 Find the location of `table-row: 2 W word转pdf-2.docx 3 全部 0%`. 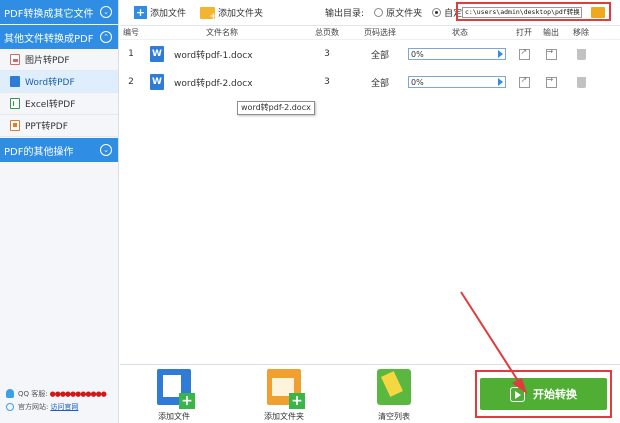

table-row: 2 W word转pdf-2.docx 3 全部 0% is located at coordinates (370, 82).